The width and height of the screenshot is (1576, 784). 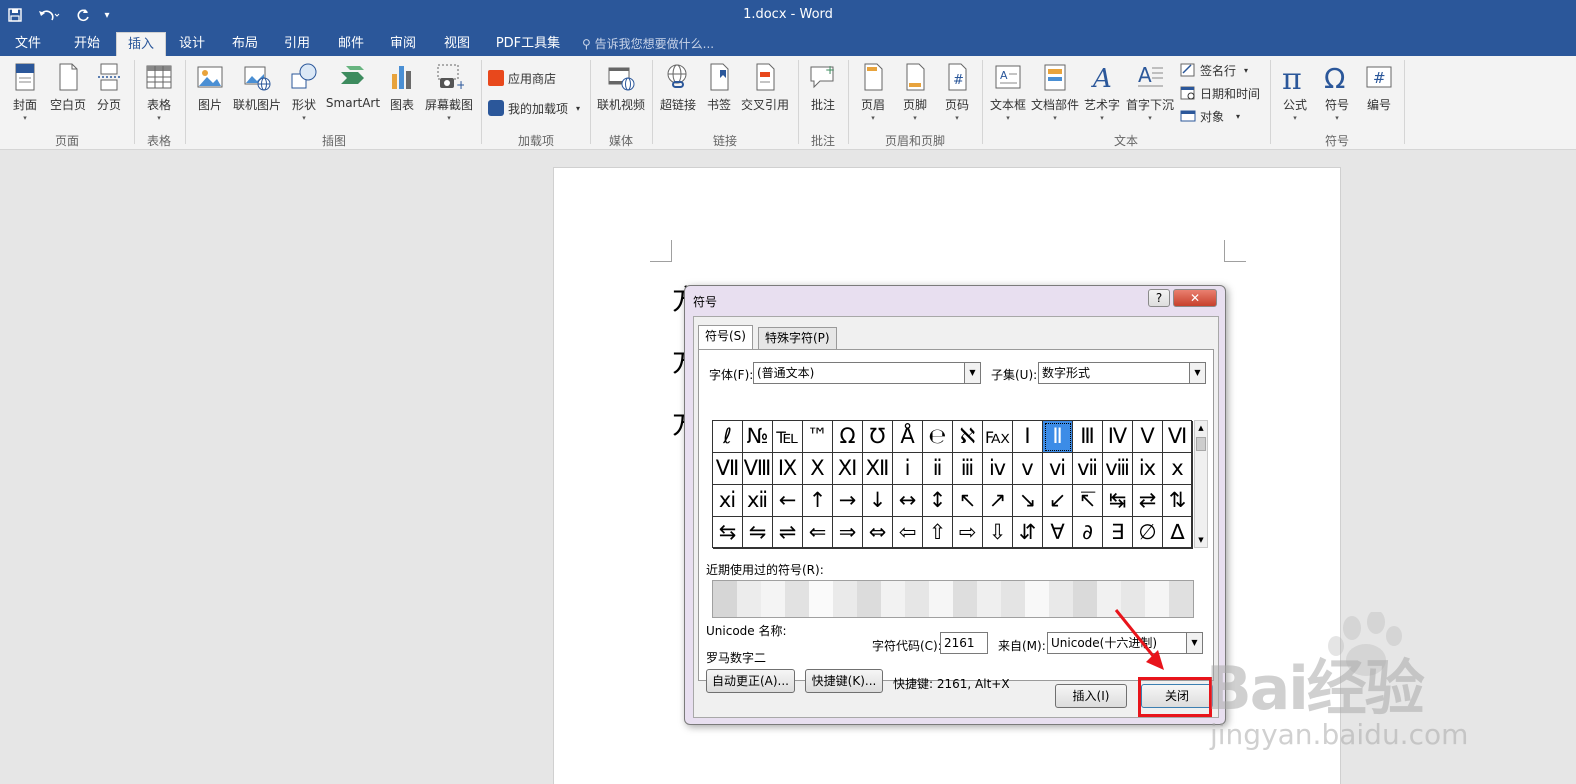 I want to click on symbol-cell: ⇐, so click(x=818, y=533).